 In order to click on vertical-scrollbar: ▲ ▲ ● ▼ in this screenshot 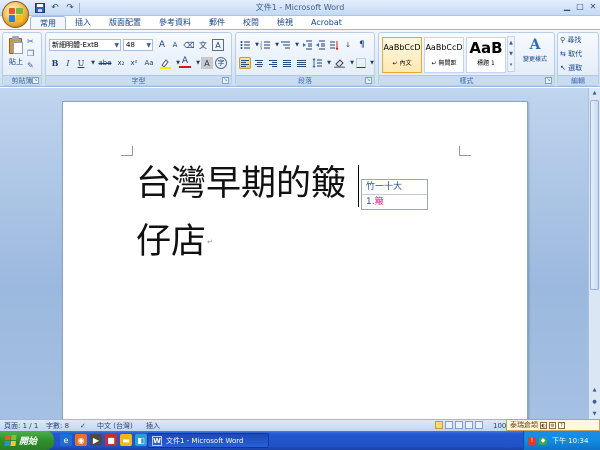, I will do `click(594, 253)`.